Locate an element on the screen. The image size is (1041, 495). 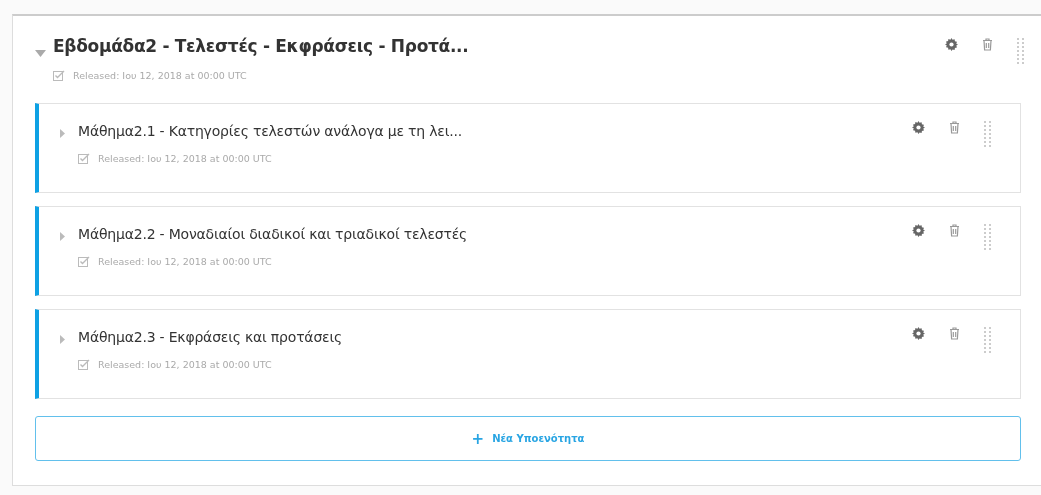
subsection-title: Μάθημα2.2 - Μοναδιαίοι διαδικοί και τριαδικοί τελεστές is located at coordinates (273, 234).